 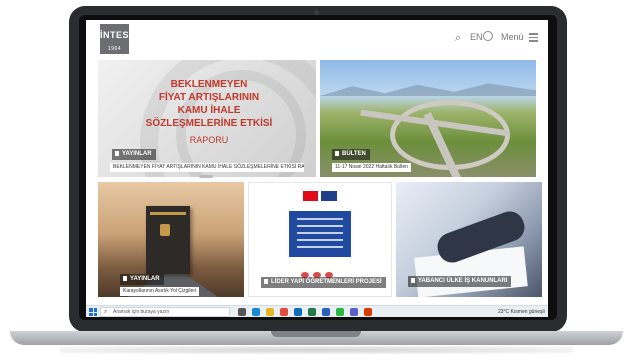 I want to click on word-icon, so click(x=326, y=312).